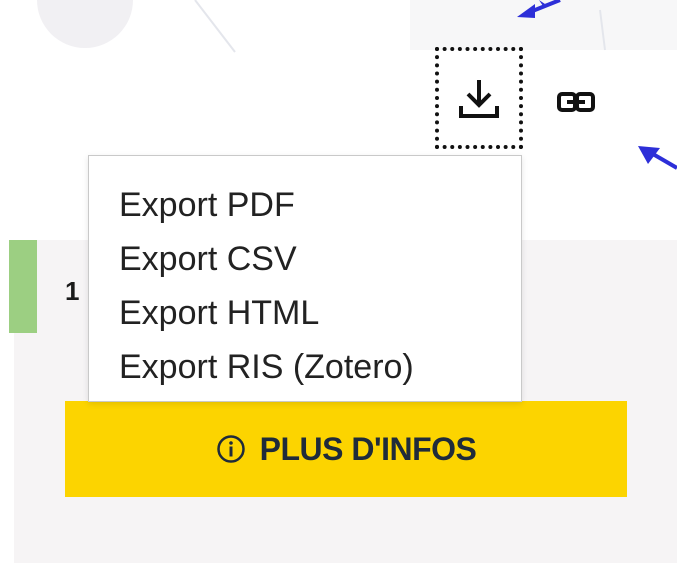 The image size is (677, 563). Describe the element at coordinates (539, 9) in the screenshot. I see `annotation-arrow-top` at that location.